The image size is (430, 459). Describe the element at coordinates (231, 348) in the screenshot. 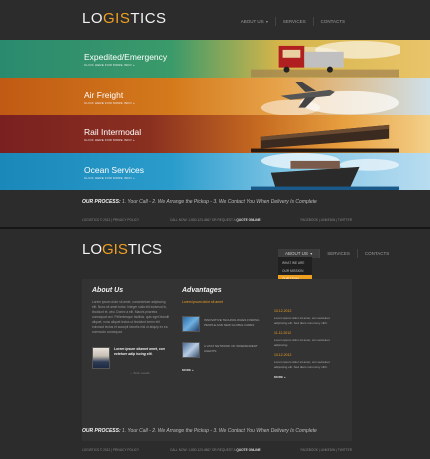

I see `advantage-text: A vast network of independent agents` at that location.